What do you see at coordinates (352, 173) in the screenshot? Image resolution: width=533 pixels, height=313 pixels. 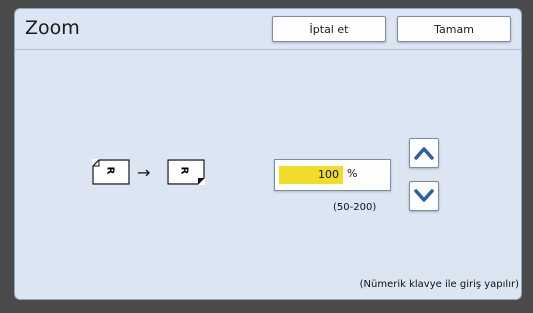 I see `zoom-unit: %` at bounding box center [352, 173].